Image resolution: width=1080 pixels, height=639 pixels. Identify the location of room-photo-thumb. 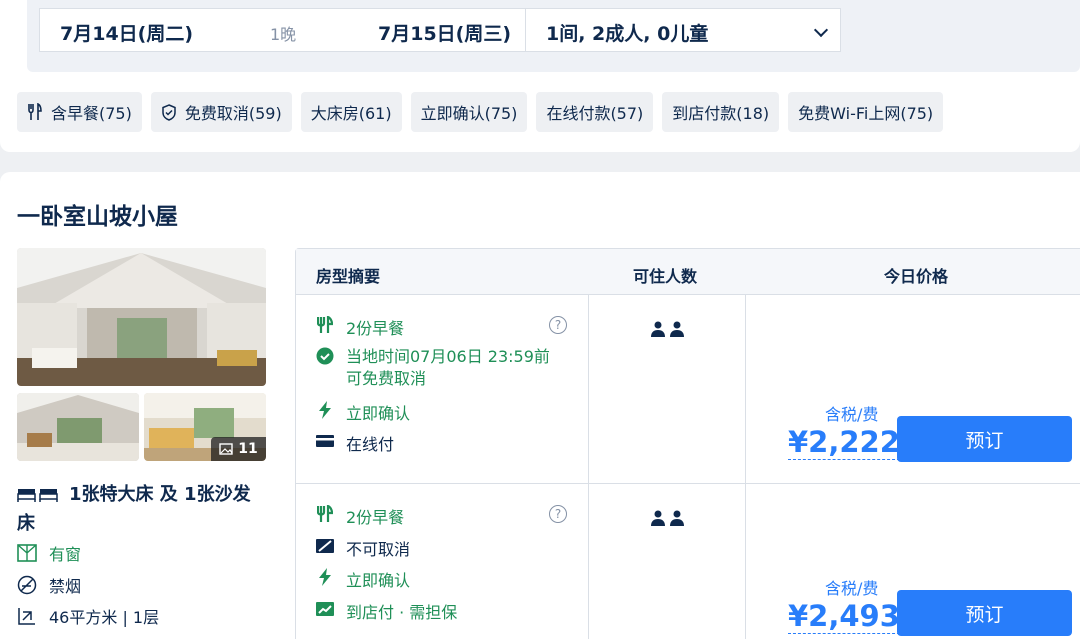
(78, 427).